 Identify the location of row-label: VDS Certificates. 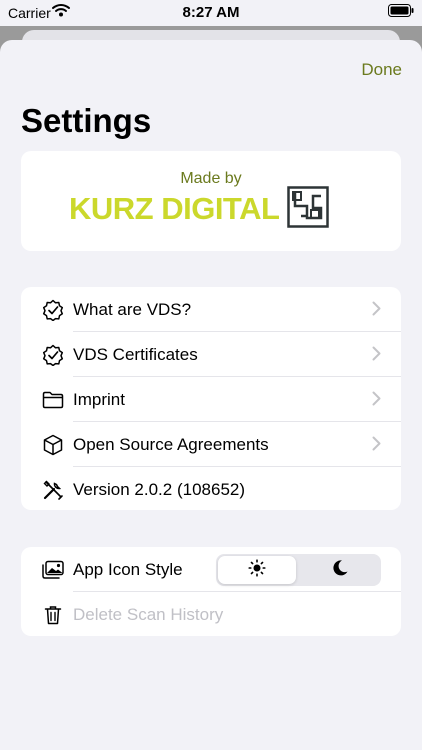
(135, 354).